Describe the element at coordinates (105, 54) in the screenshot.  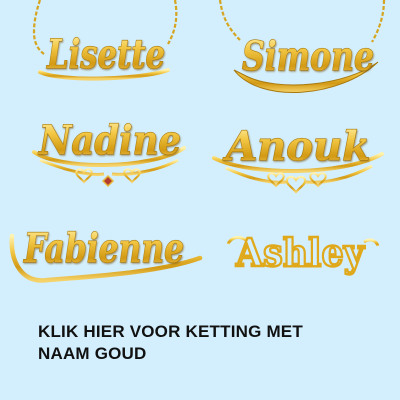
I see `necklace-name: Lisette` at that location.